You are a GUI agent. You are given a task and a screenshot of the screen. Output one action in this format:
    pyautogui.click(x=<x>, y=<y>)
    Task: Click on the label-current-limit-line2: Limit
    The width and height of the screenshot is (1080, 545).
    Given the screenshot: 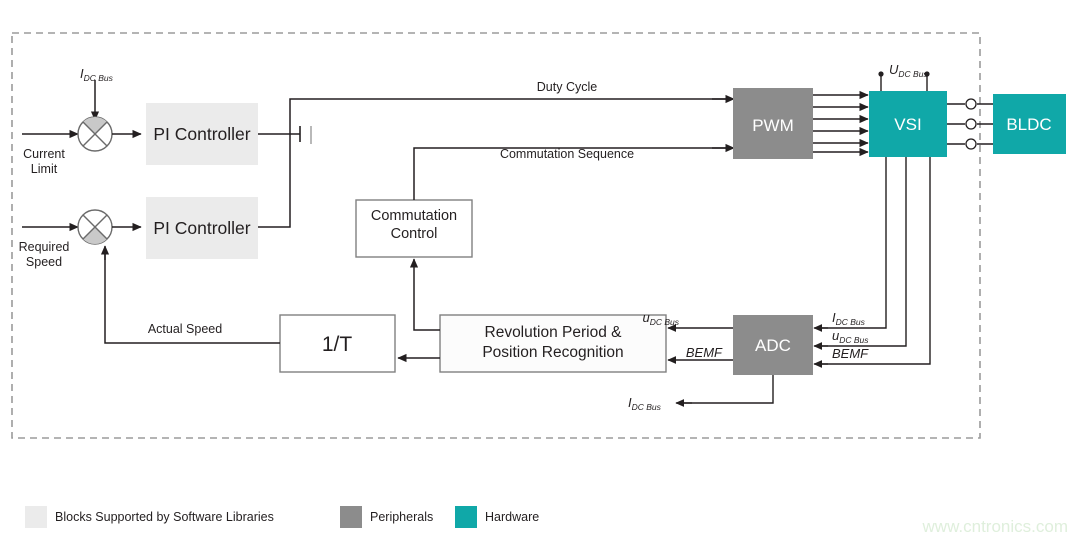 What is the action you would take?
    pyautogui.click(x=44, y=169)
    